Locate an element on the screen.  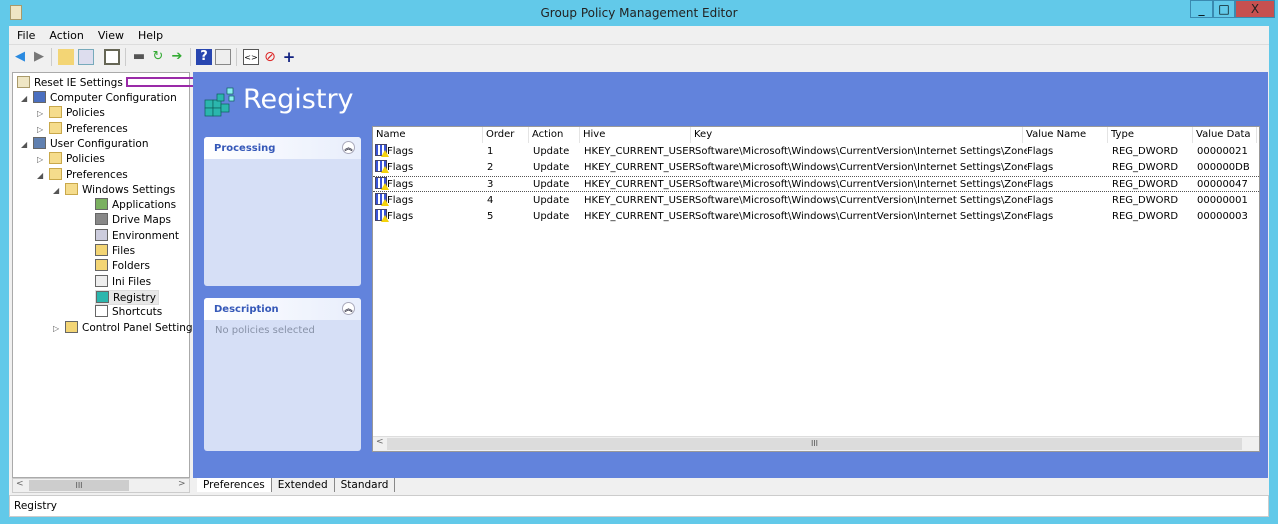
up-folder-icon is located at coordinates (66, 57).